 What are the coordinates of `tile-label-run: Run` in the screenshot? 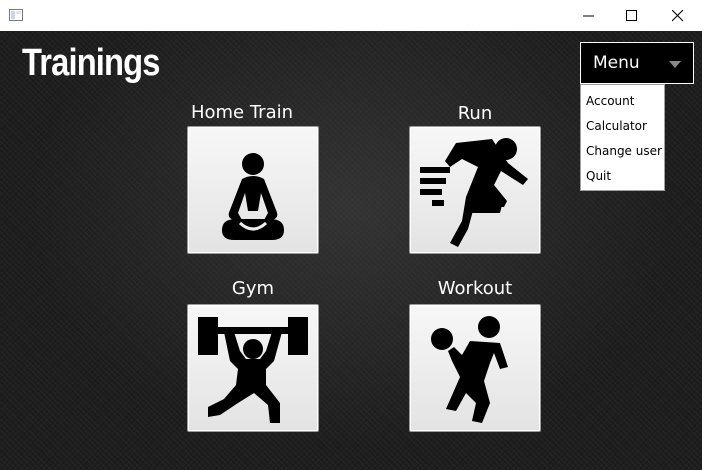 It's located at (475, 113).